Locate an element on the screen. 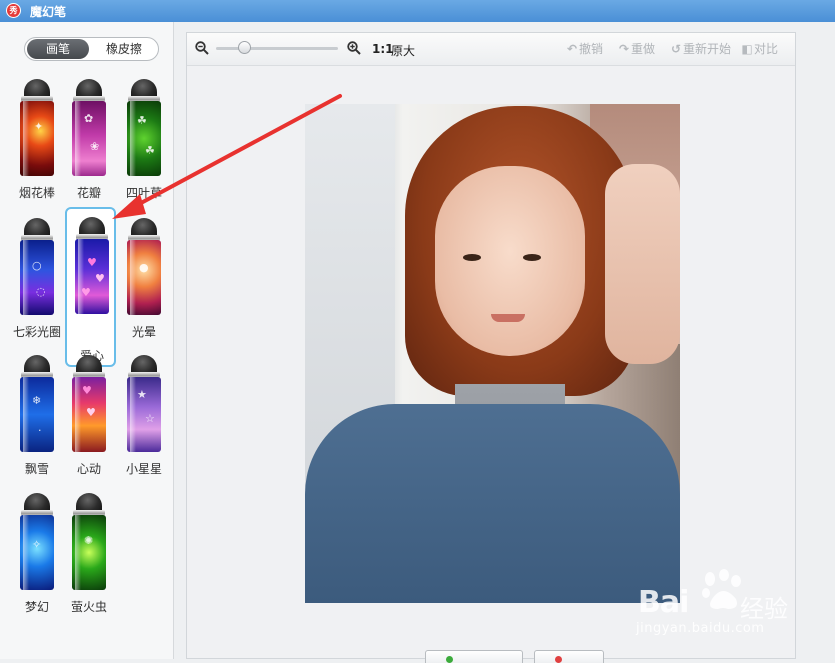  brush-mode-button: 画笔 is located at coordinates (58, 49).